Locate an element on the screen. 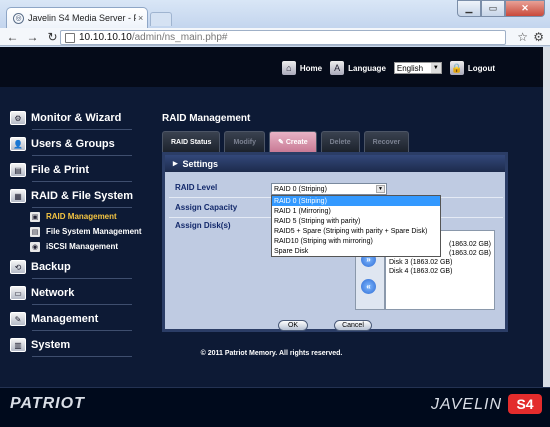 The image size is (550, 427). printer-icon: ▤ is located at coordinates (18, 170).